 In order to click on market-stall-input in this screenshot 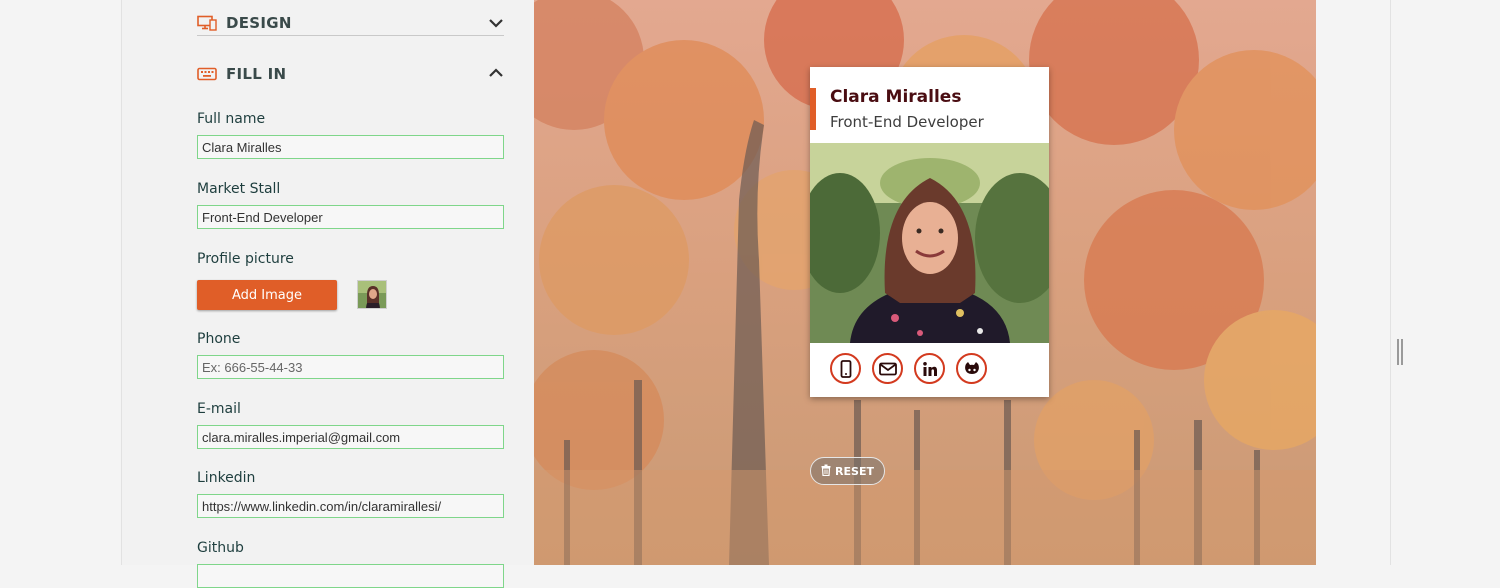, I will do `click(350, 217)`.